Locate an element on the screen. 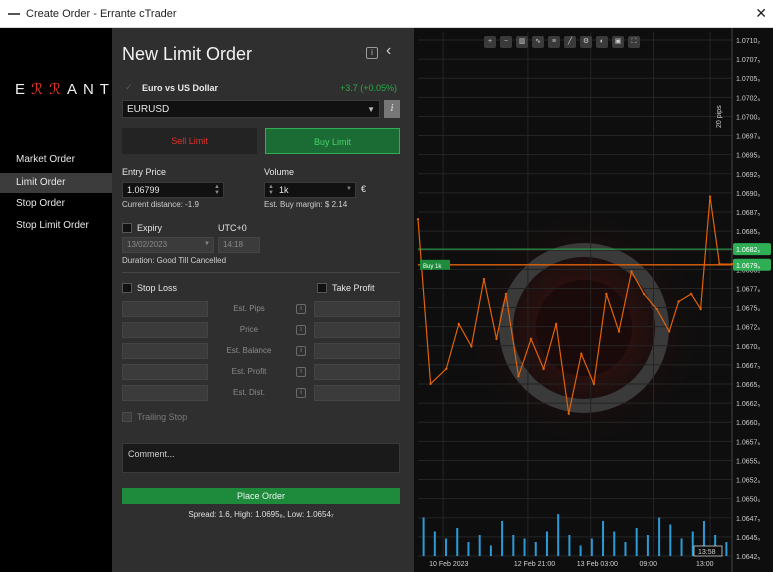 The image size is (773, 572). expiry-label: Expiry is located at coordinates (150, 228).